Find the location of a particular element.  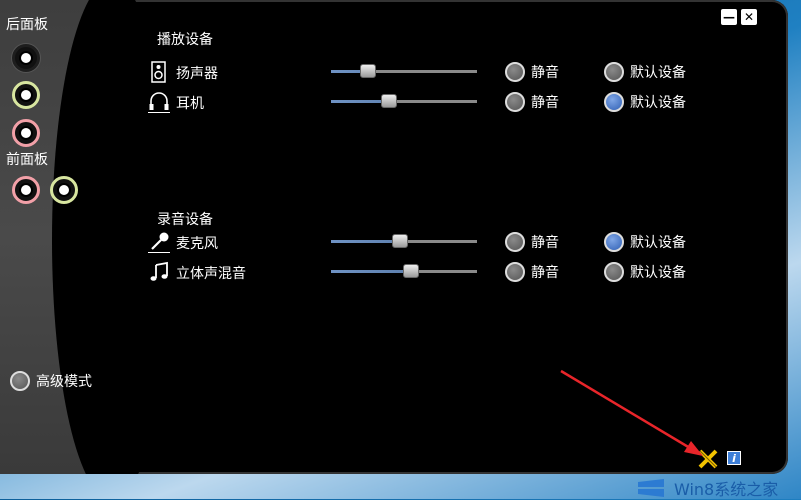

advanced-mode-label: 高级模式 is located at coordinates (64, 382).